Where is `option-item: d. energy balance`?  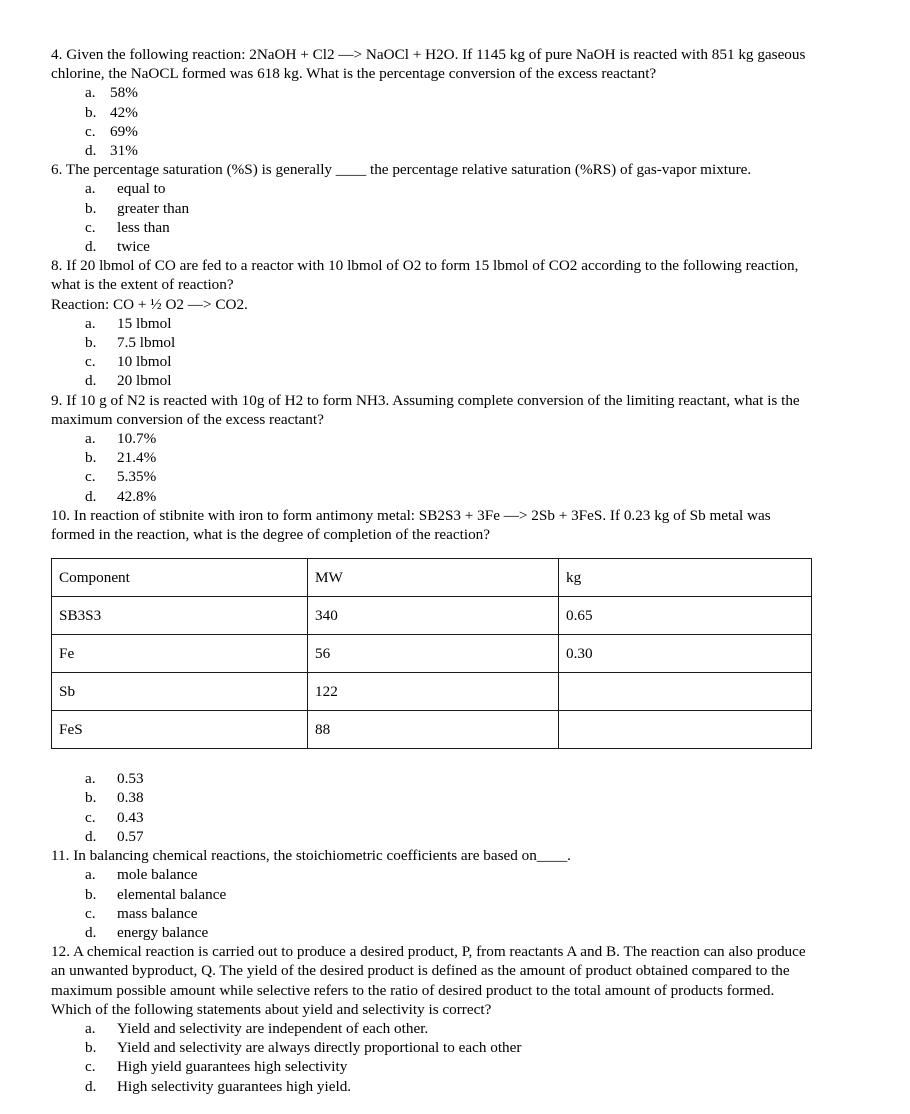
option-item: d. energy balance is located at coordinates (433, 932).